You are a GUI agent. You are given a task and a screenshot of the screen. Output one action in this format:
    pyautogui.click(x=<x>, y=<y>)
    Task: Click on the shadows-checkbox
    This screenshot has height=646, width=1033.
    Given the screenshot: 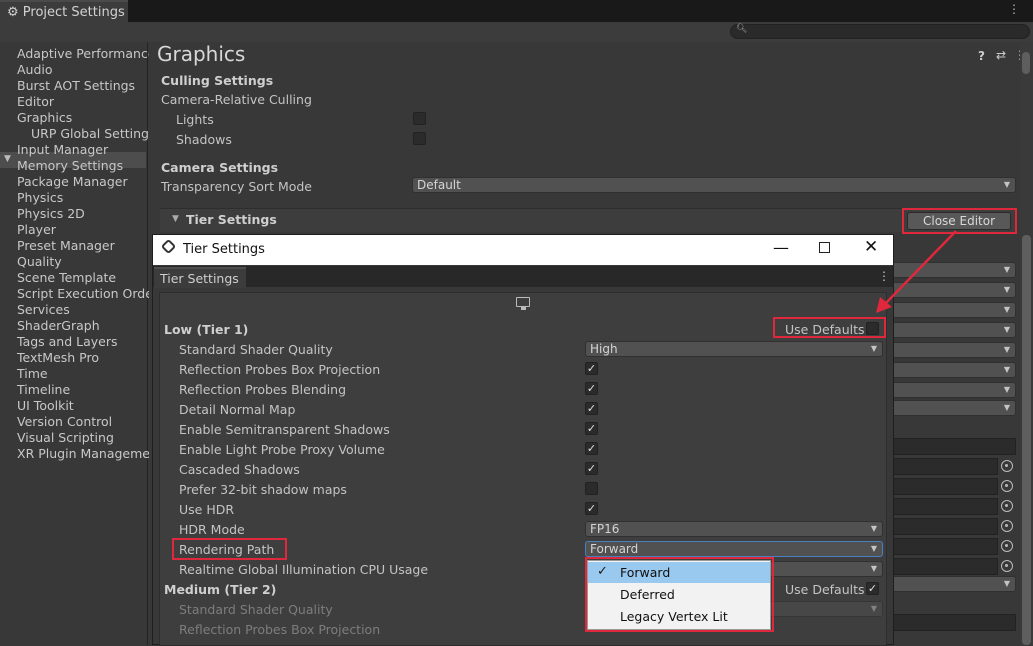 What is the action you would take?
    pyautogui.click(x=419, y=138)
    